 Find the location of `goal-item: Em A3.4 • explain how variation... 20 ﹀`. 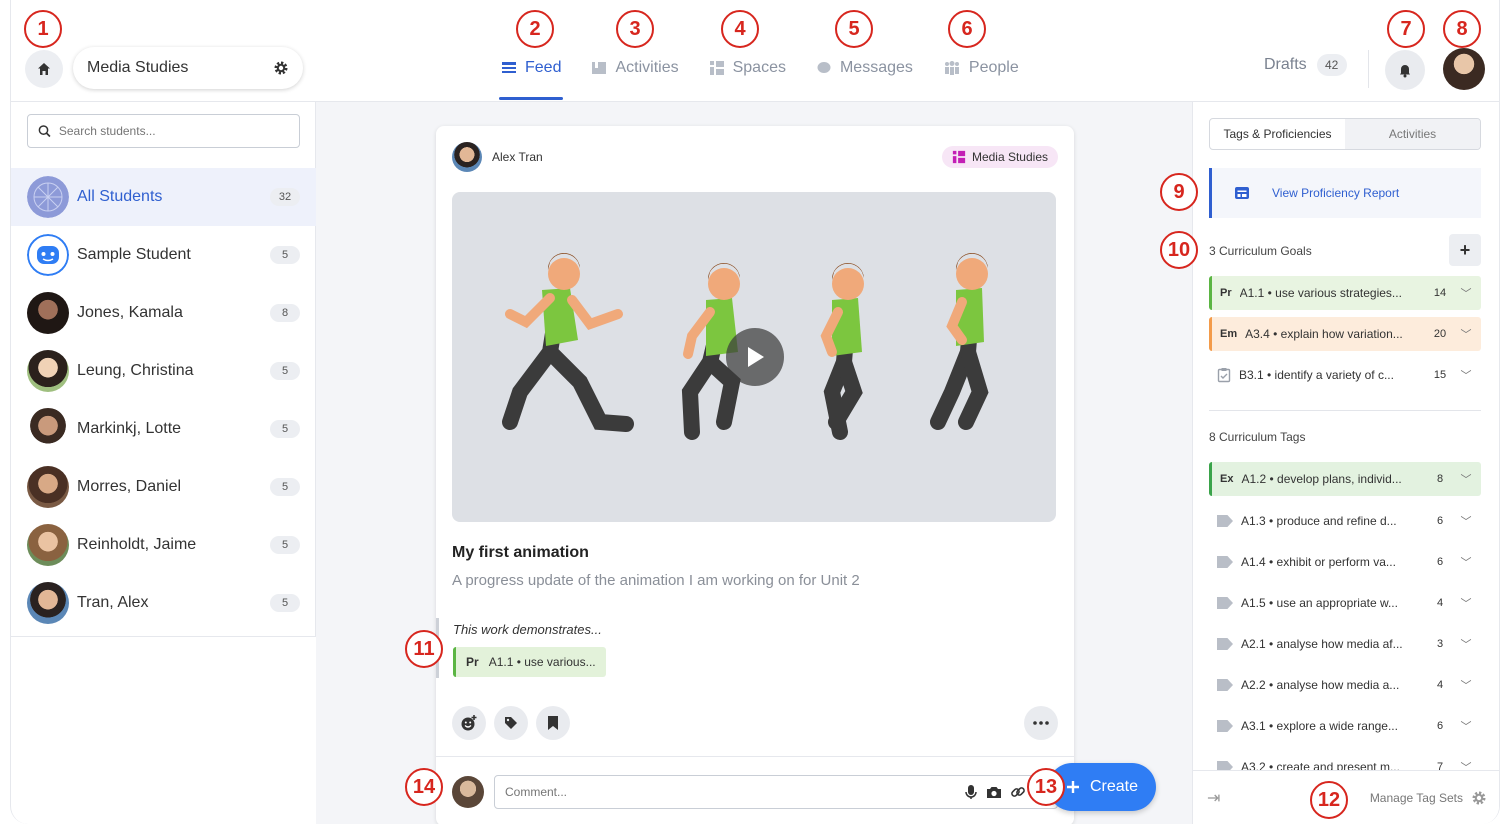

goal-item: Em A3.4 • explain how variation... 20 ﹀ is located at coordinates (1345, 334).